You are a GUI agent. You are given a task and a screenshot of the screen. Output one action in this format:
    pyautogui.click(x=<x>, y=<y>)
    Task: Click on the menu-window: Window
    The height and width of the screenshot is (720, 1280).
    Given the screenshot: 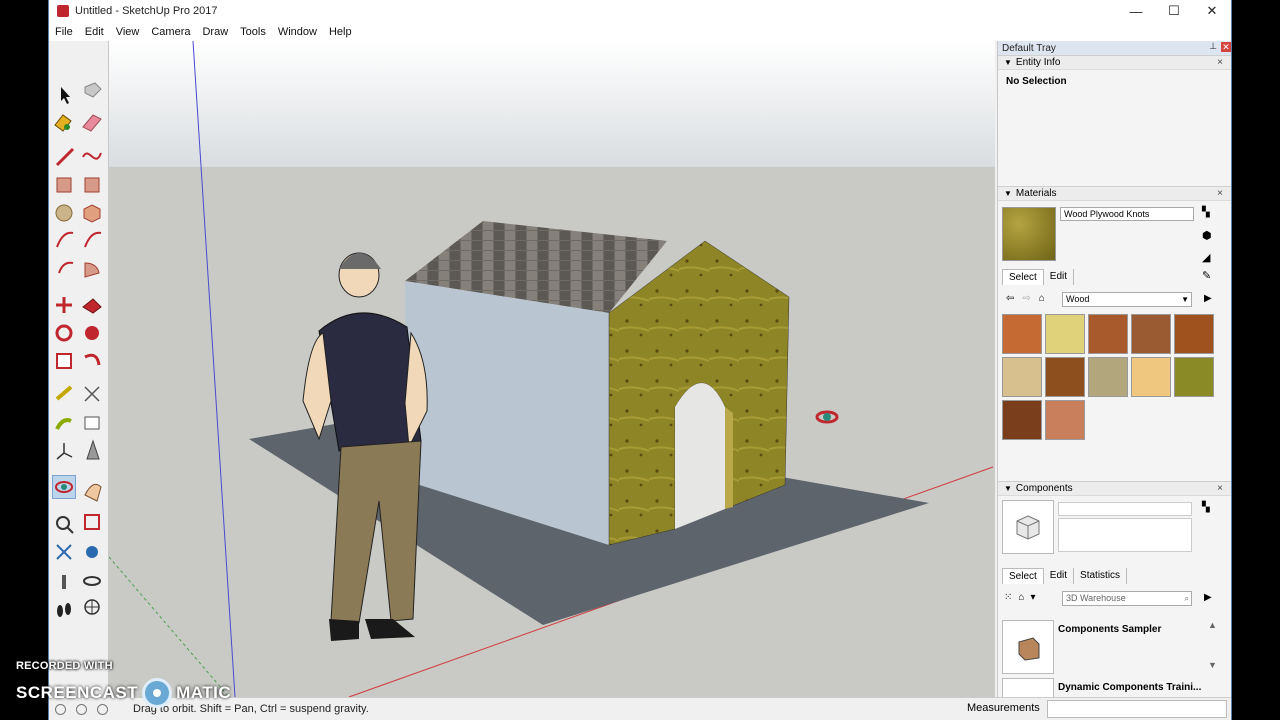 What is the action you would take?
    pyautogui.click(x=297, y=32)
    